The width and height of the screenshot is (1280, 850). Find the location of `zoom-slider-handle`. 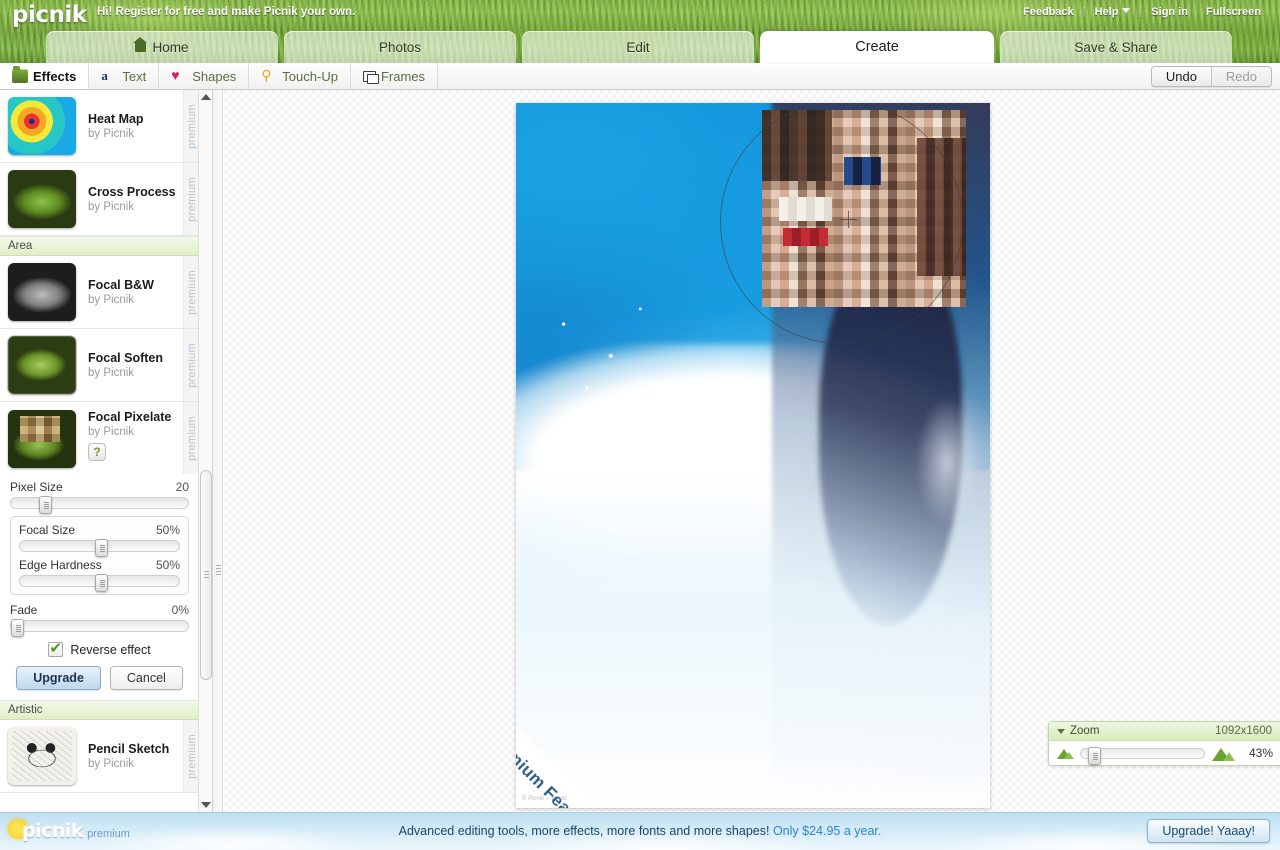

zoom-slider-handle is located at coordinates (1095, 755).